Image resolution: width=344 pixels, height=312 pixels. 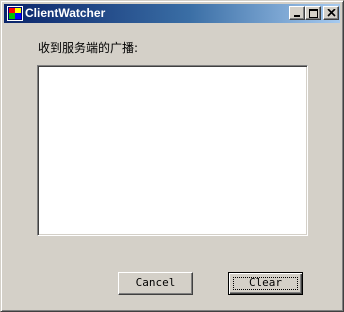 I want to click on app-icon, so click(x=15, y=13).